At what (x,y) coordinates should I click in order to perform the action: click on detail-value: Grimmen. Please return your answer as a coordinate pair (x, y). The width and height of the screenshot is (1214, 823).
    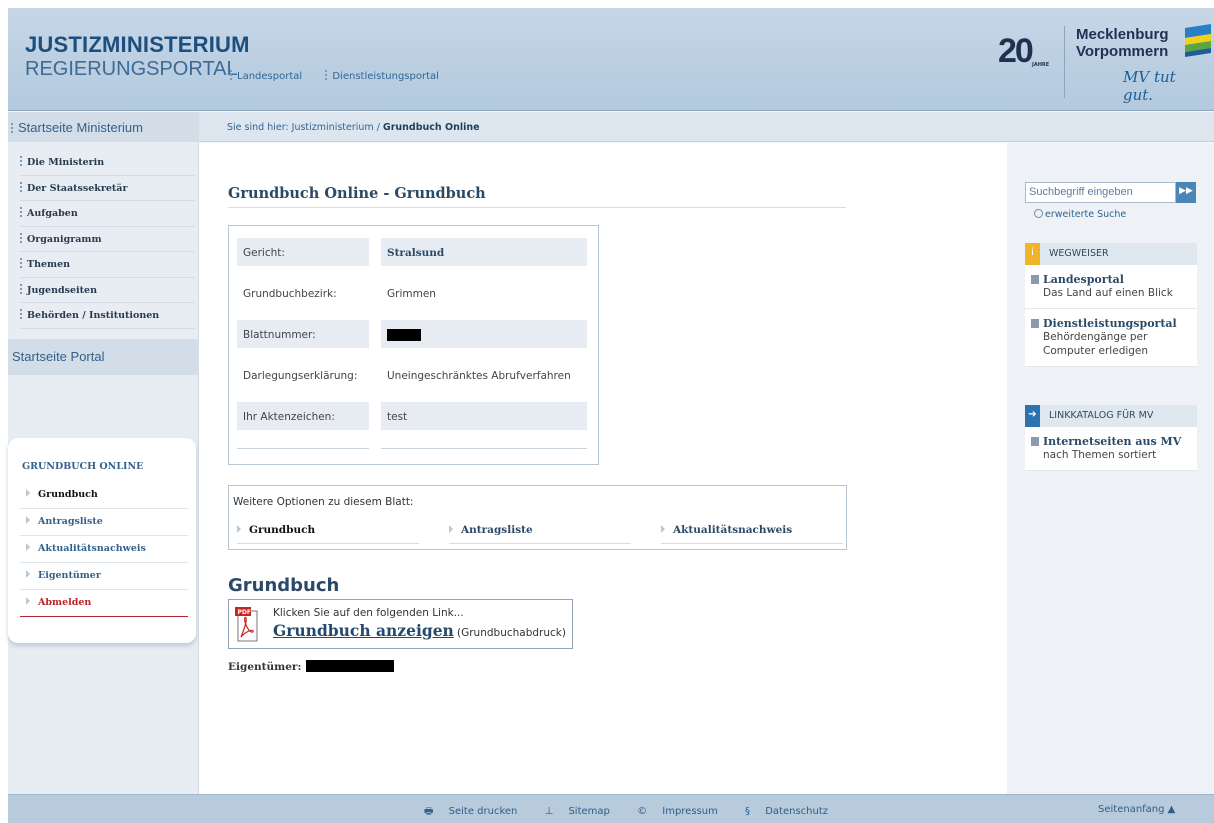
    Looking at the image, I should click on (411, 294).